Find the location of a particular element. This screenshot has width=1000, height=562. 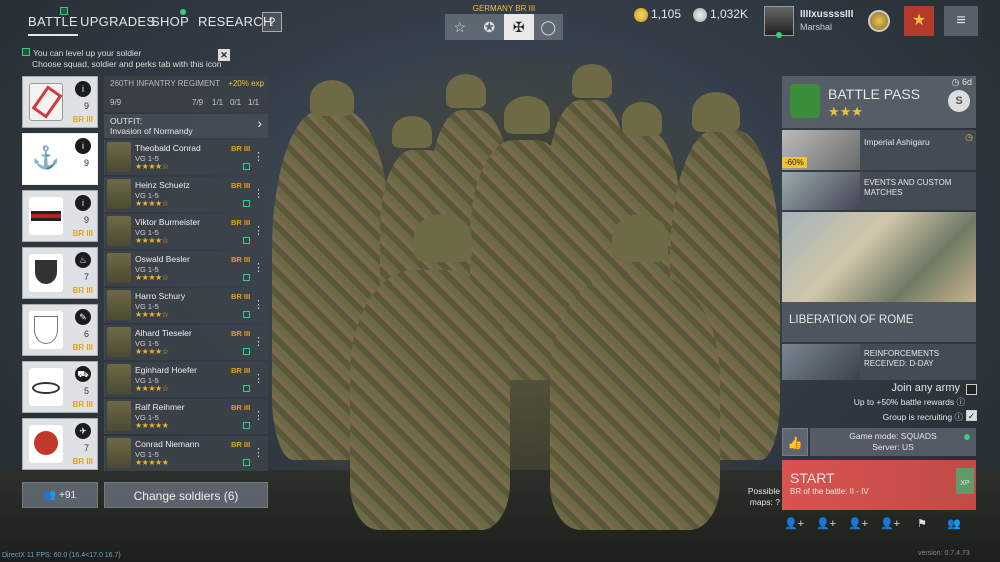

tab-upgrades: UPGRADES is located at coordinates (117, 21).